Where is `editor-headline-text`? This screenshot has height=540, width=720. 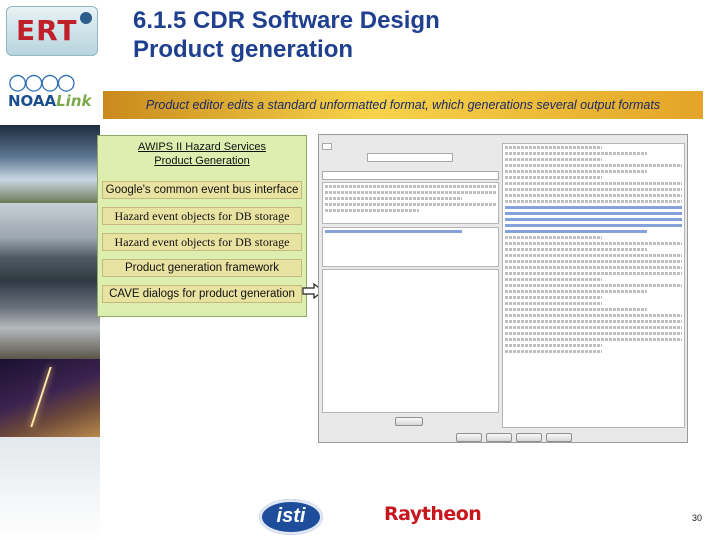
editor-headline-text is located at coordinates (410, 203).